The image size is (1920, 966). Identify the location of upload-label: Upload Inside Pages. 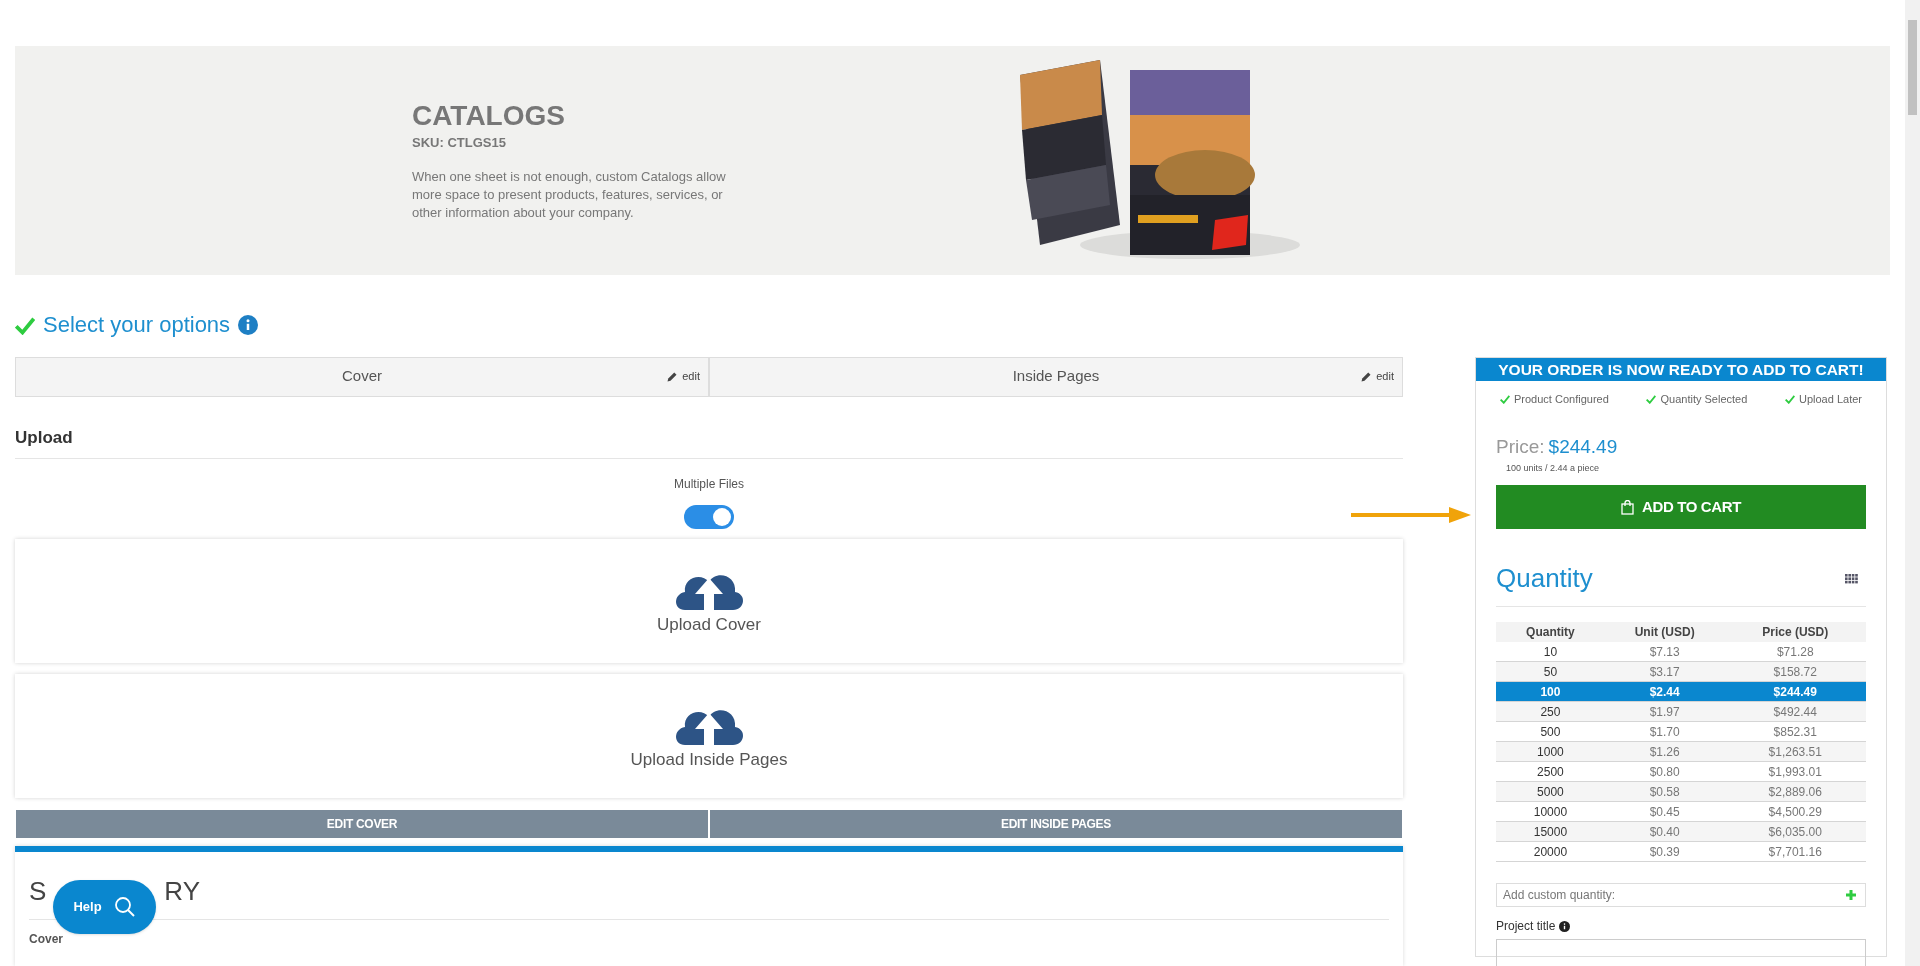
(709, 760).